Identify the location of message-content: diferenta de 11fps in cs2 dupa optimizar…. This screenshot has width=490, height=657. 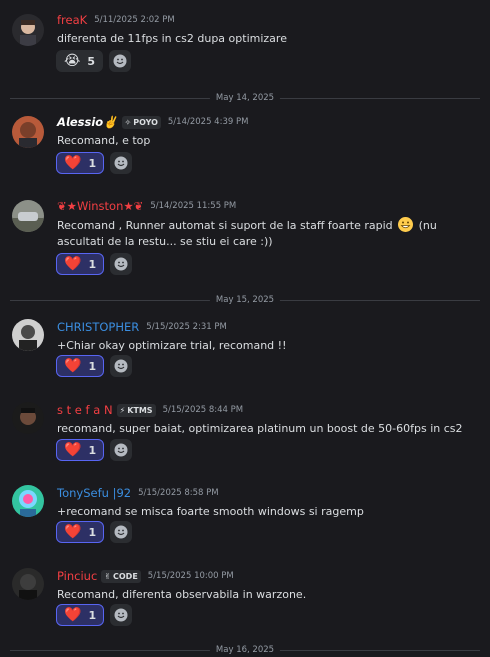
(172, 38).